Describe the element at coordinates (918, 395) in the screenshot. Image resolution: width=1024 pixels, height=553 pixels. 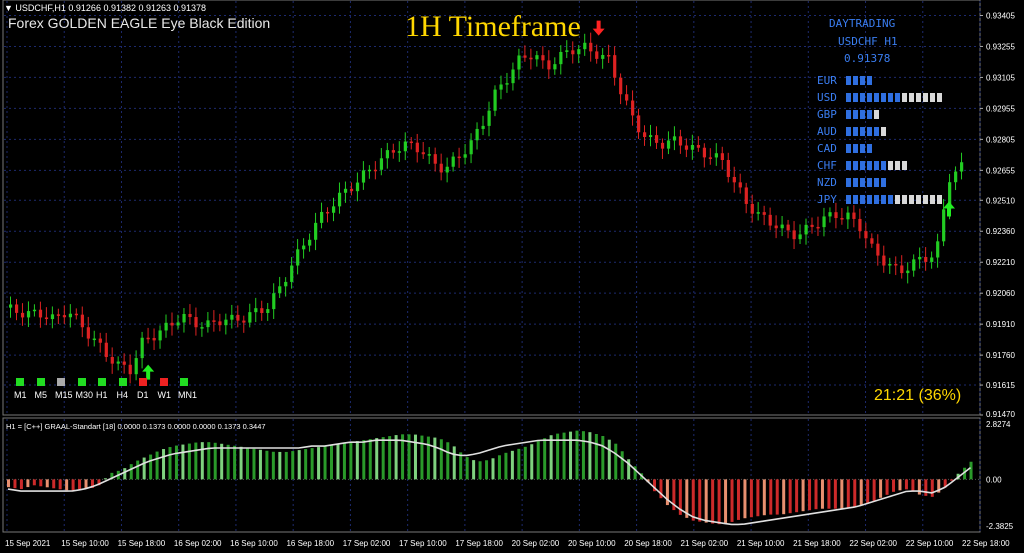
I see `status-text: 21:21 (36%)` at that location.